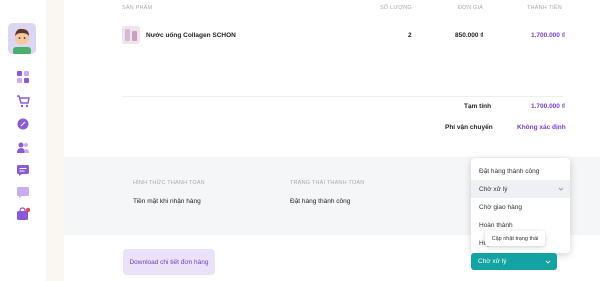  I want to click on sidebar, so click(23, 140).